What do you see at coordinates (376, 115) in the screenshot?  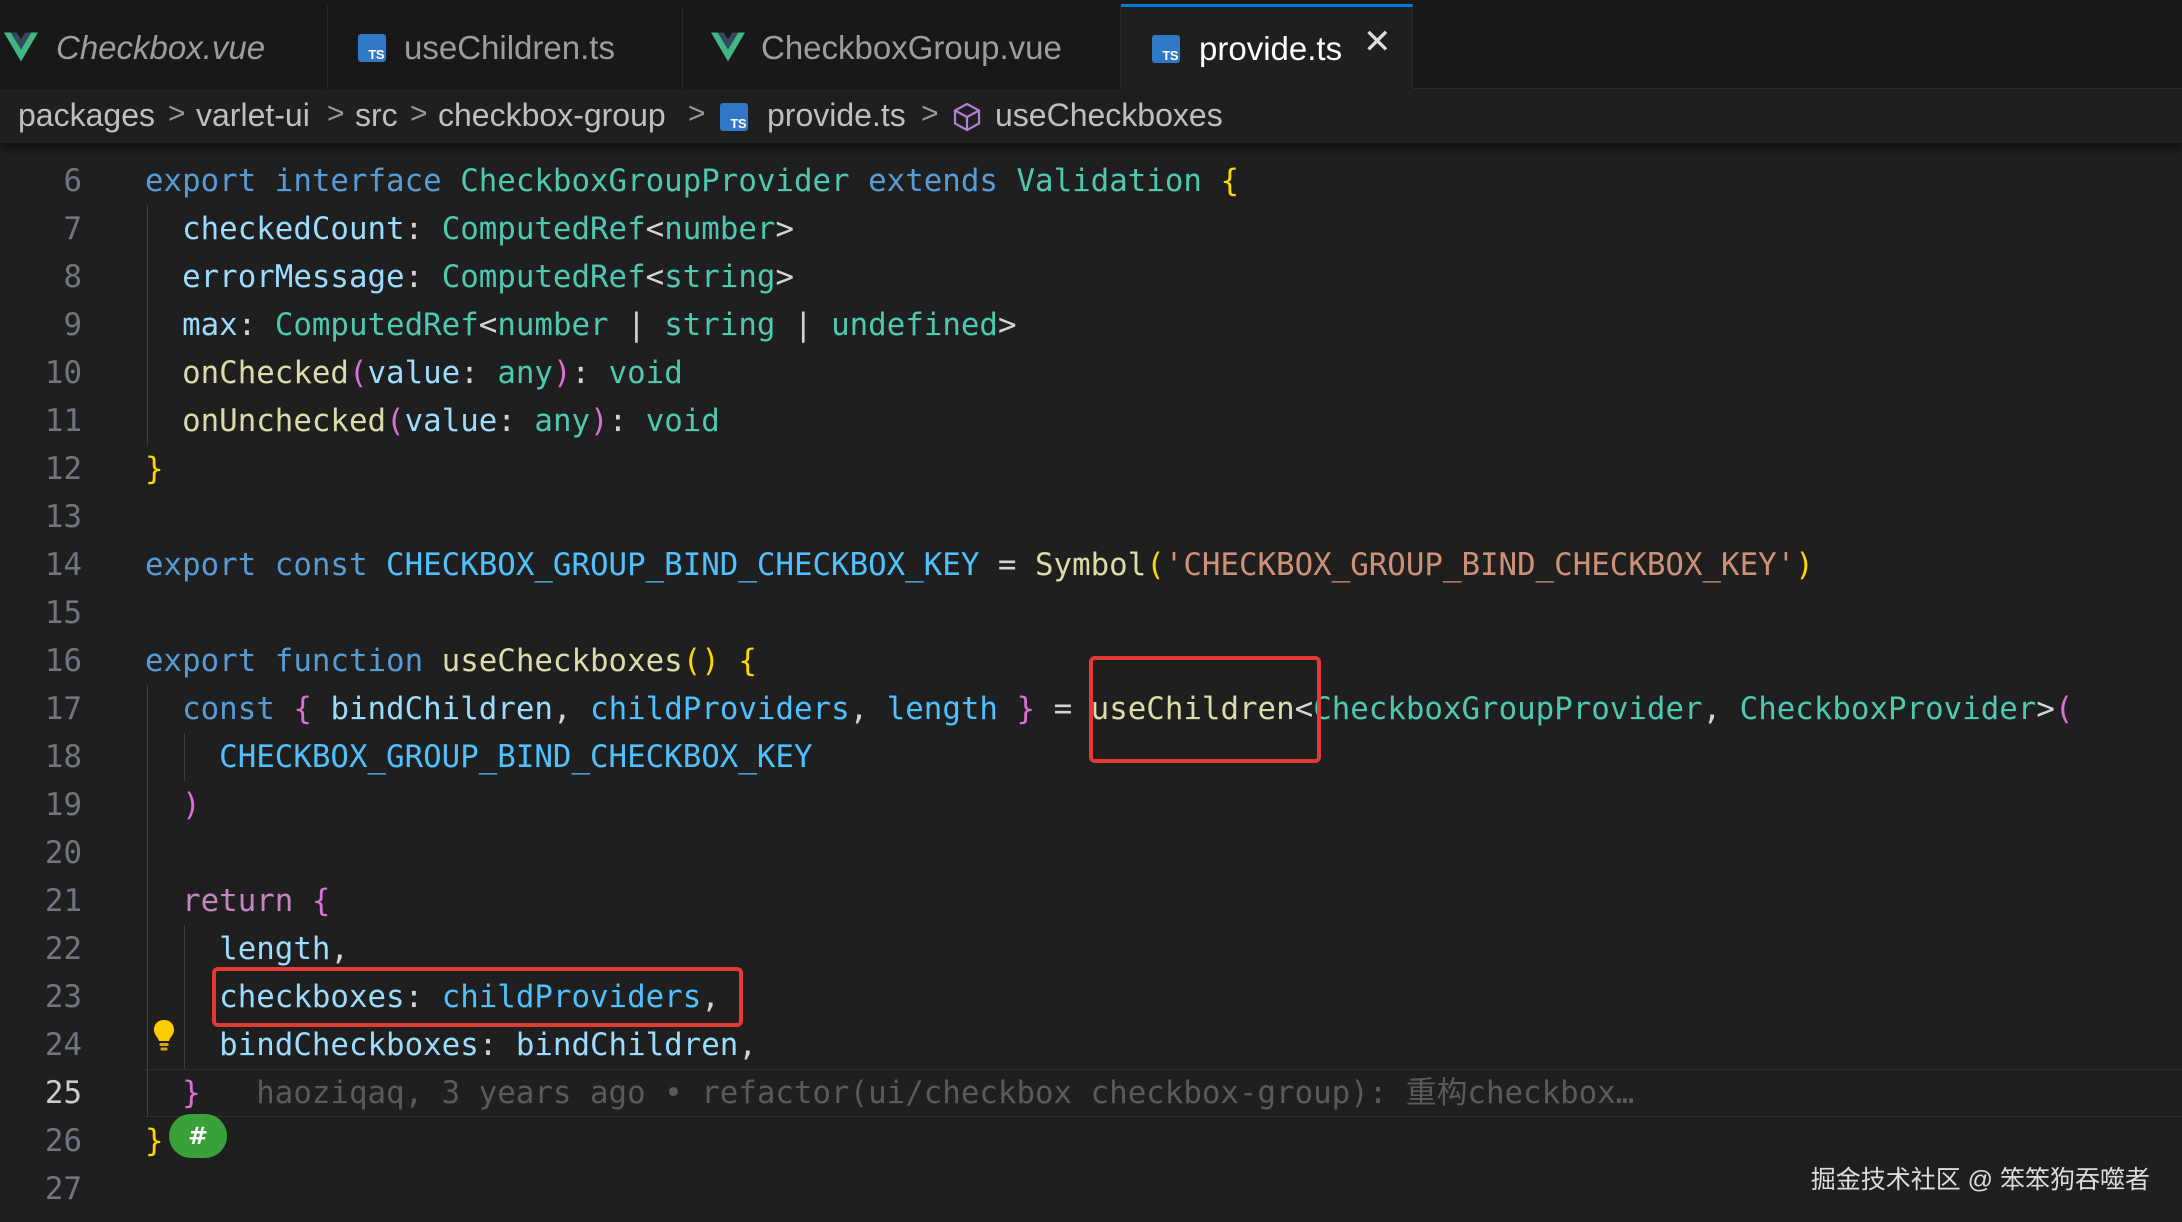 I see `breadcrumb-item-src: src` at bounding box center [376, 115].